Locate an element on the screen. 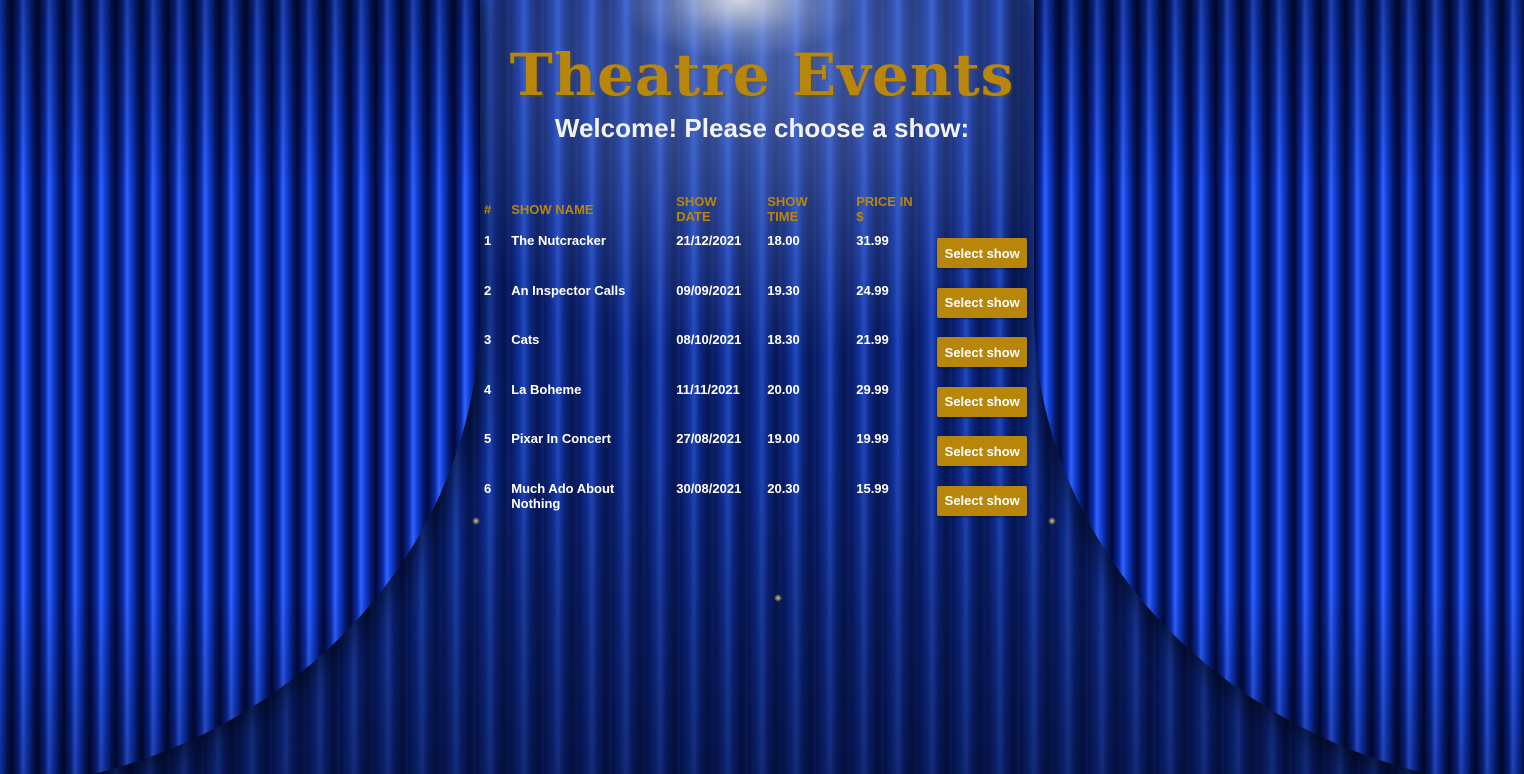 This screenshot has width=1524, height=774. row-number: 2 is located at coordinates (488, 290).